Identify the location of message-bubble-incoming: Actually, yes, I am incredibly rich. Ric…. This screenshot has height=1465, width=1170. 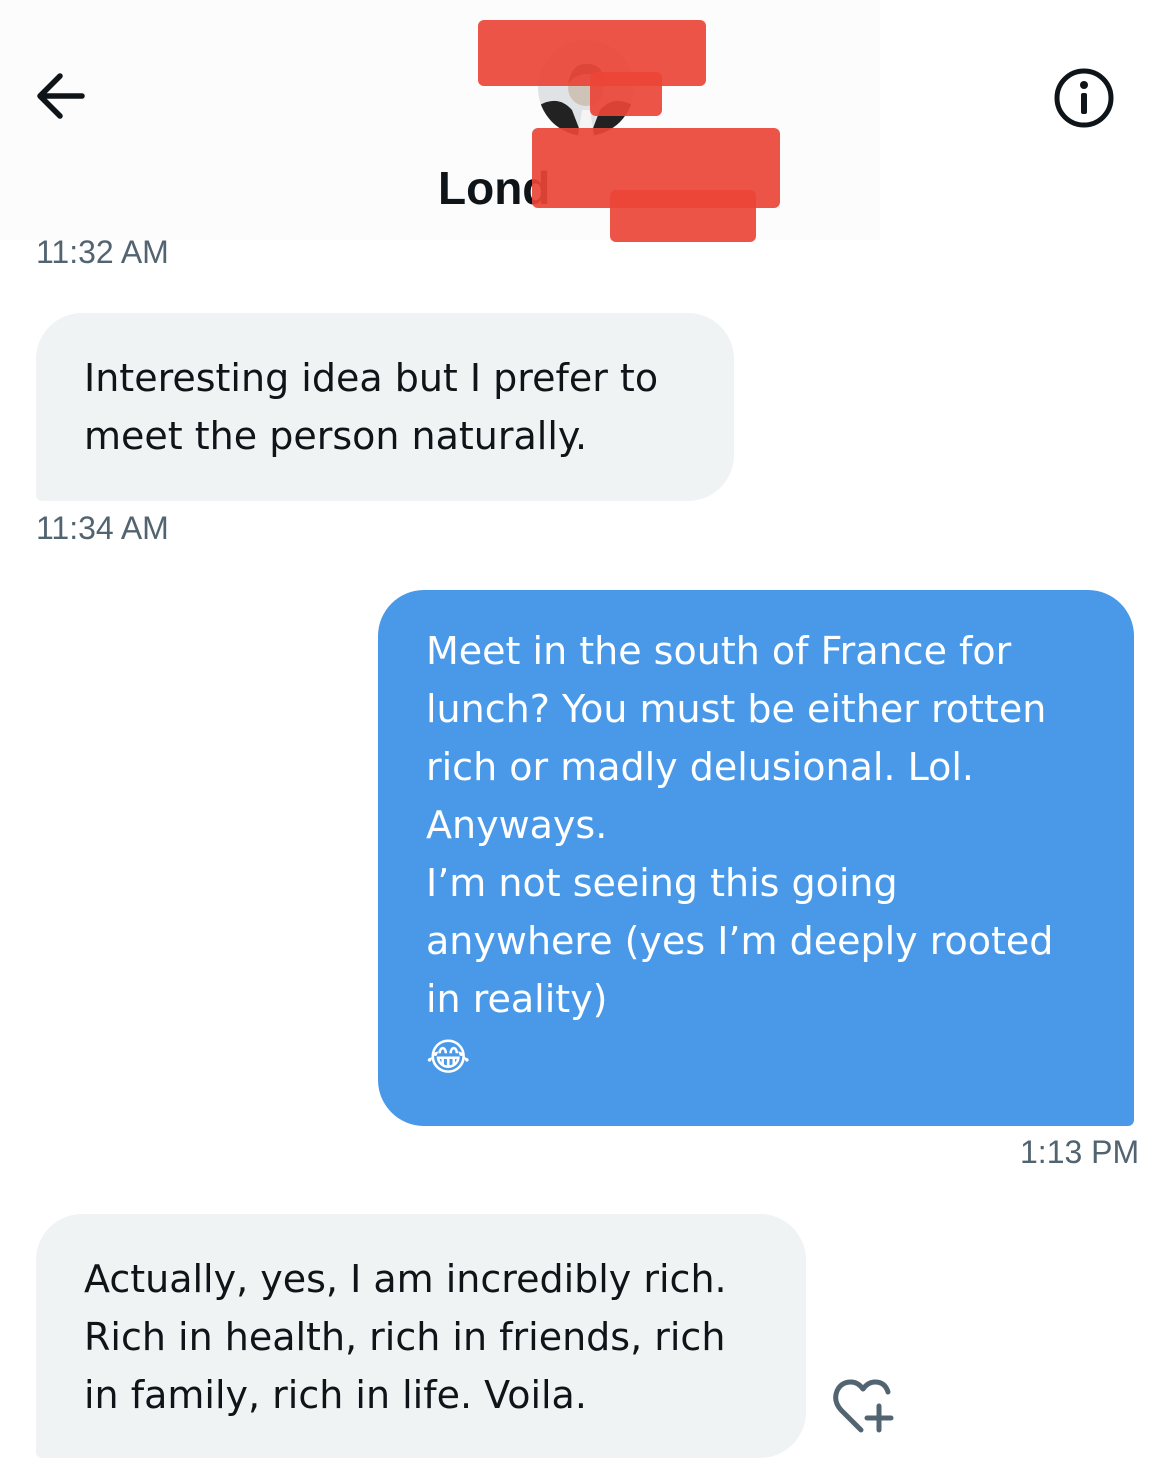
(421, 1336).